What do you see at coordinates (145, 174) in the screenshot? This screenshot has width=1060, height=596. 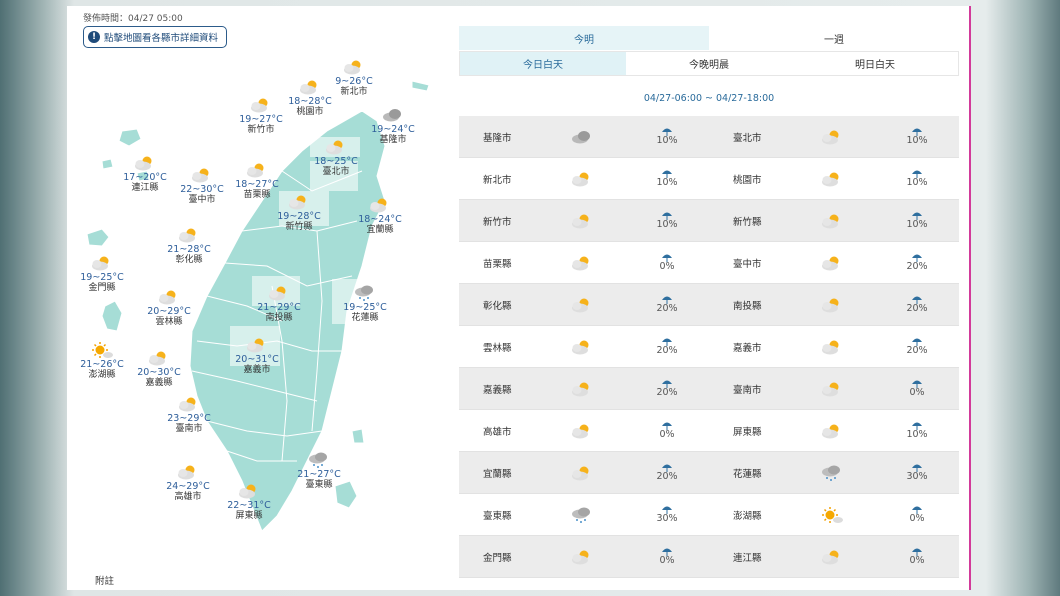 I see `map-city-5: 17~20°C 連江縣` at bounding box center [145, 174].